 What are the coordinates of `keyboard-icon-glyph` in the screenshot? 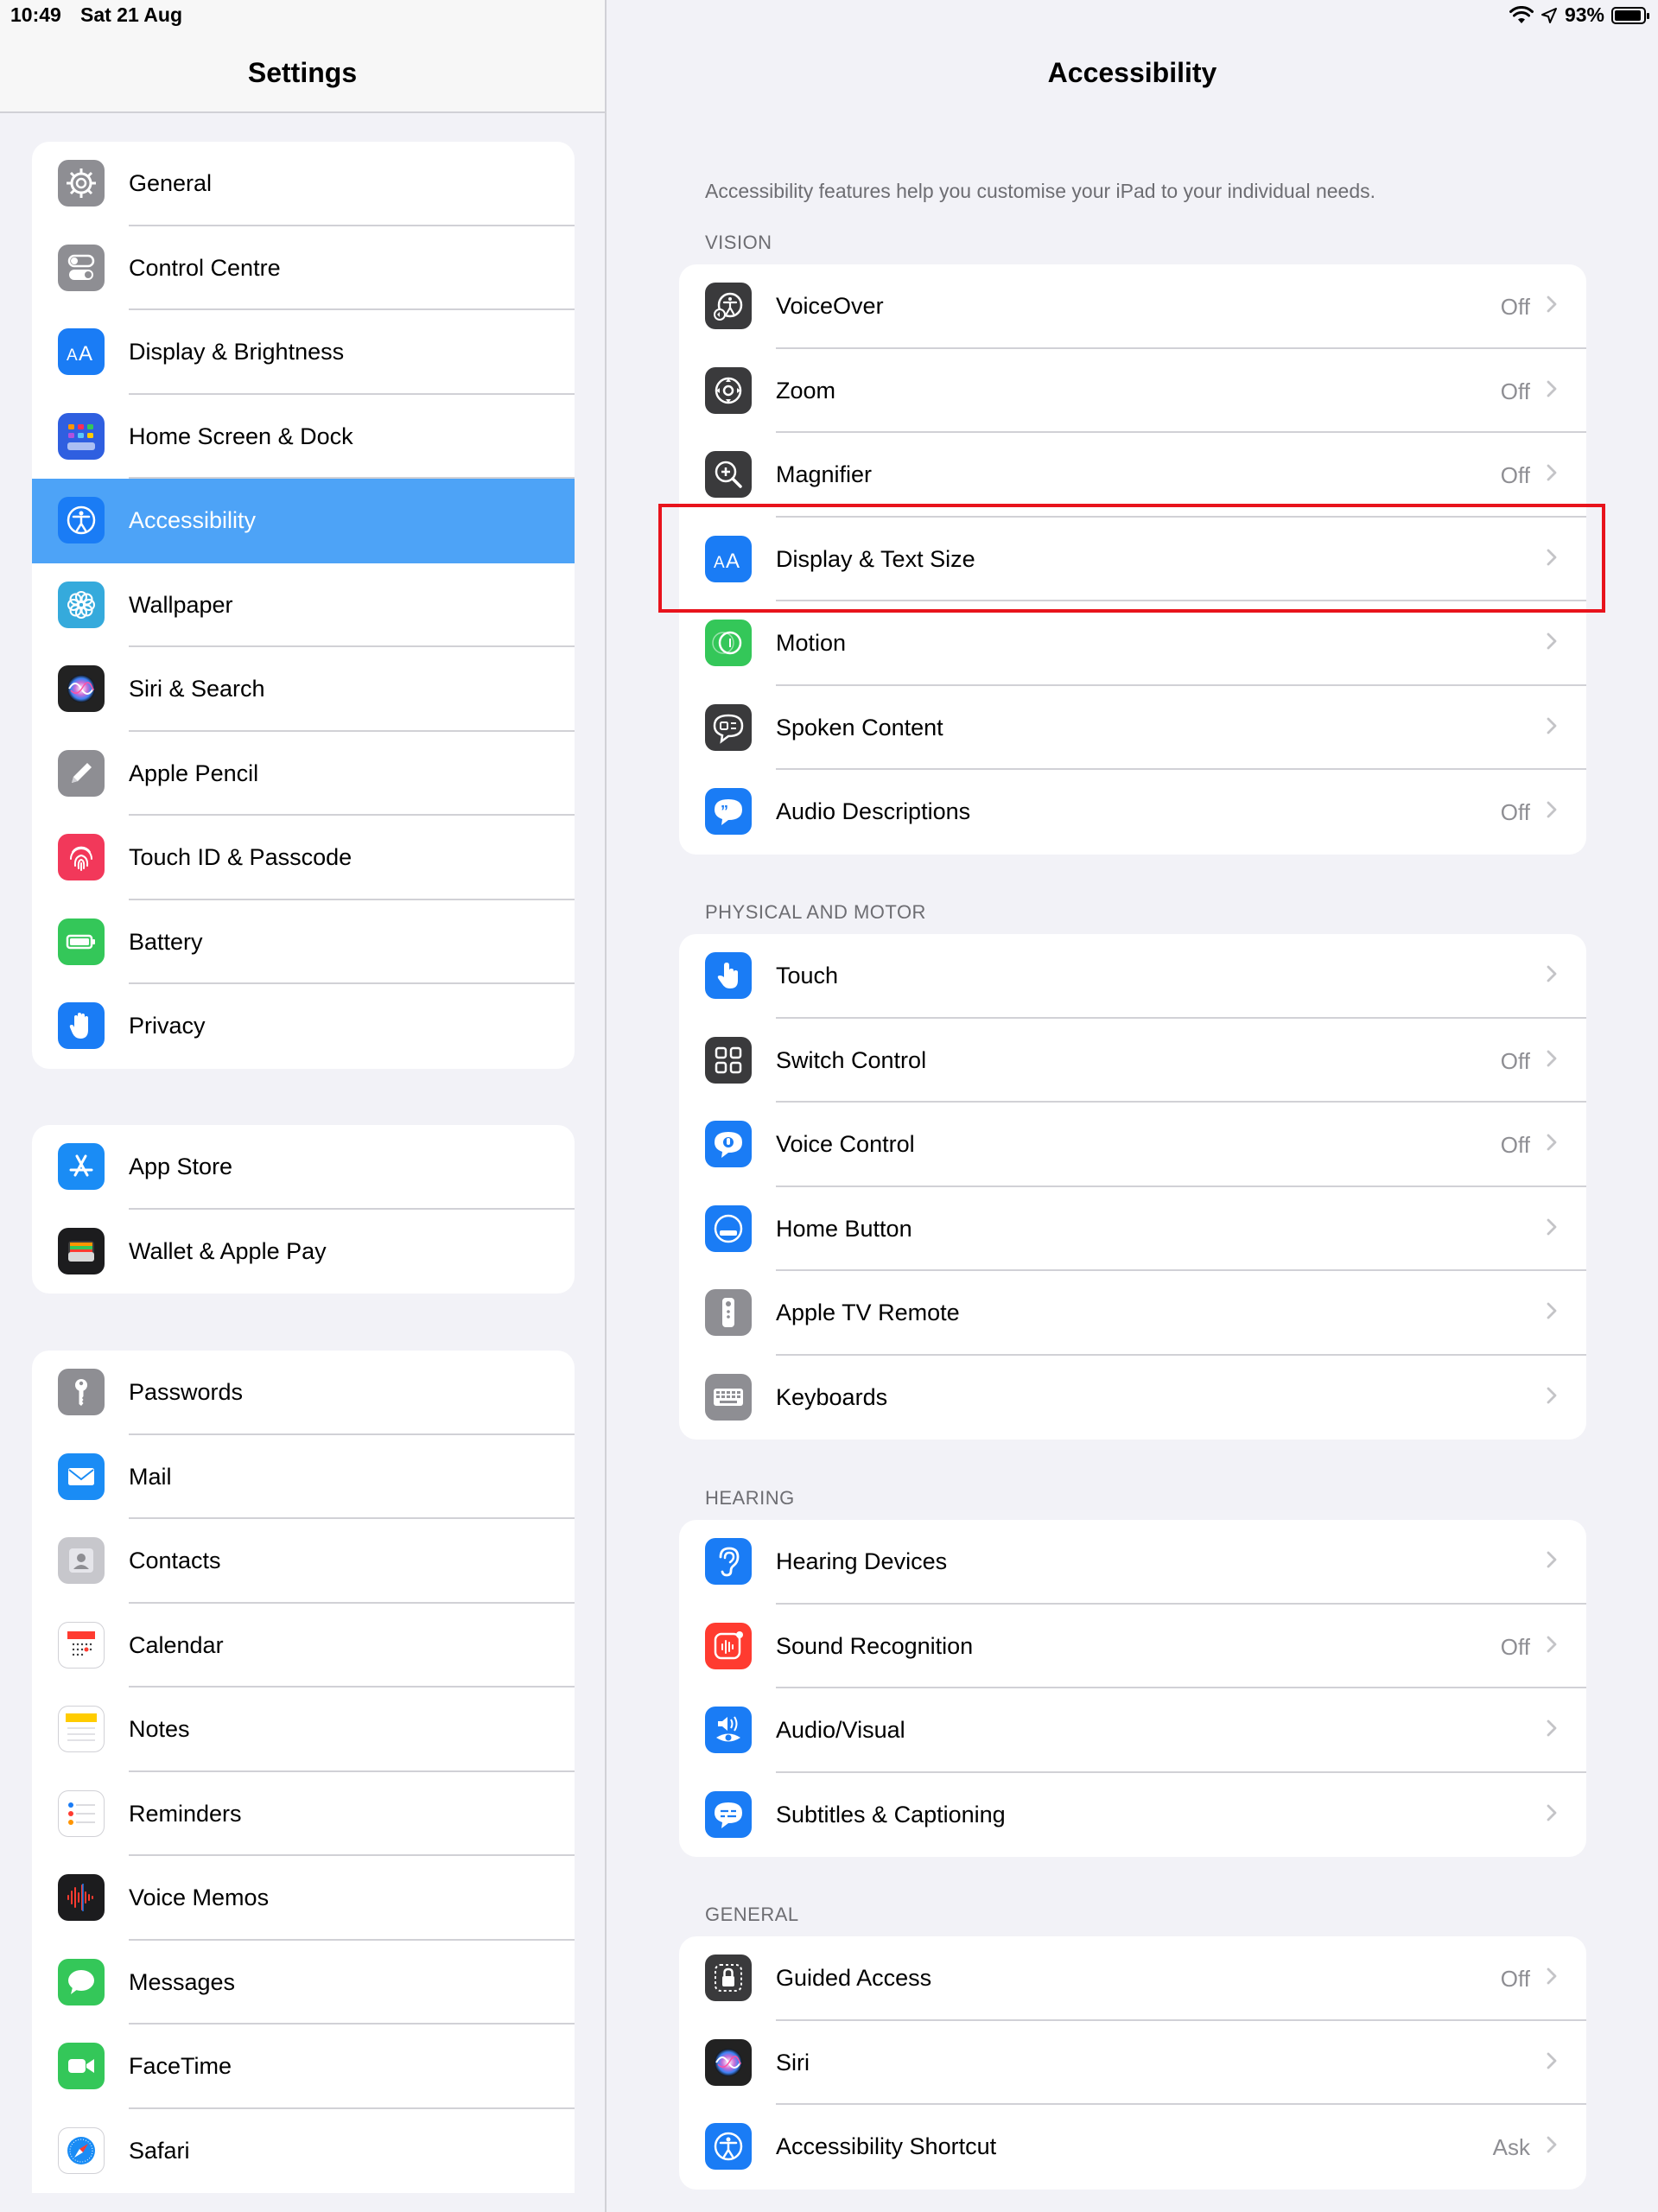 It's located at (728, 1397).